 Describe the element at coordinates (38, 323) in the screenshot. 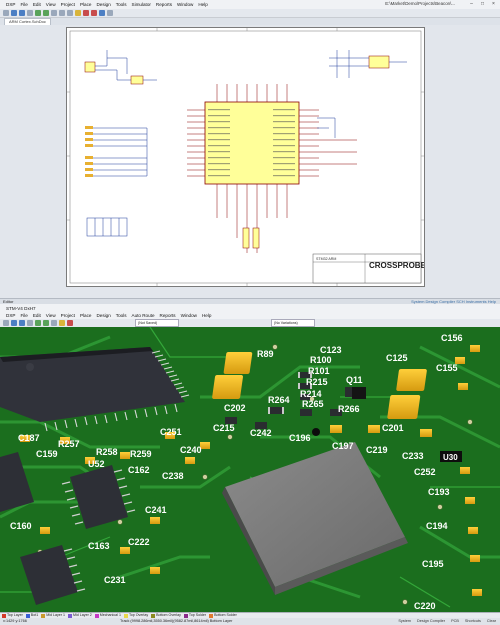

I see `pcb-zoom-in-icon` at that location.